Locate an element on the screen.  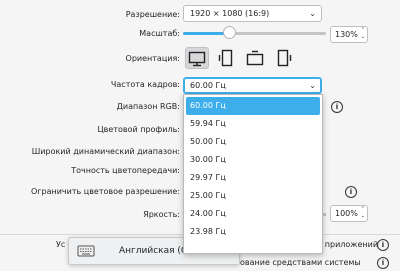
scale-spinbox: 130% ⌃ ⌄ is located at coordinates (349, 34).